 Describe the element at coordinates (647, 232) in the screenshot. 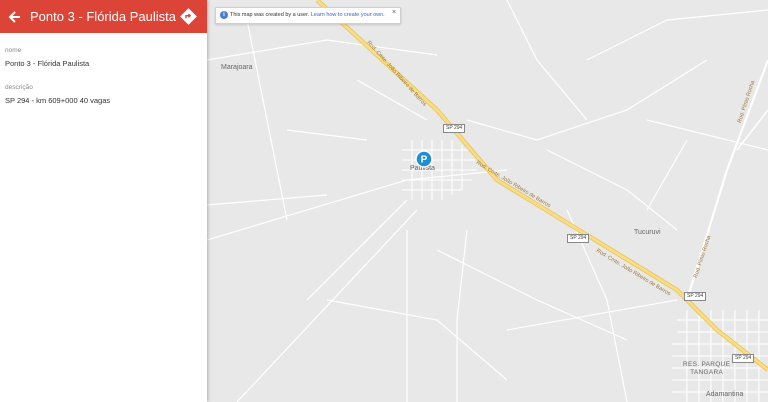

I see `place-tucuruvi: Tucuruvi` at that location.